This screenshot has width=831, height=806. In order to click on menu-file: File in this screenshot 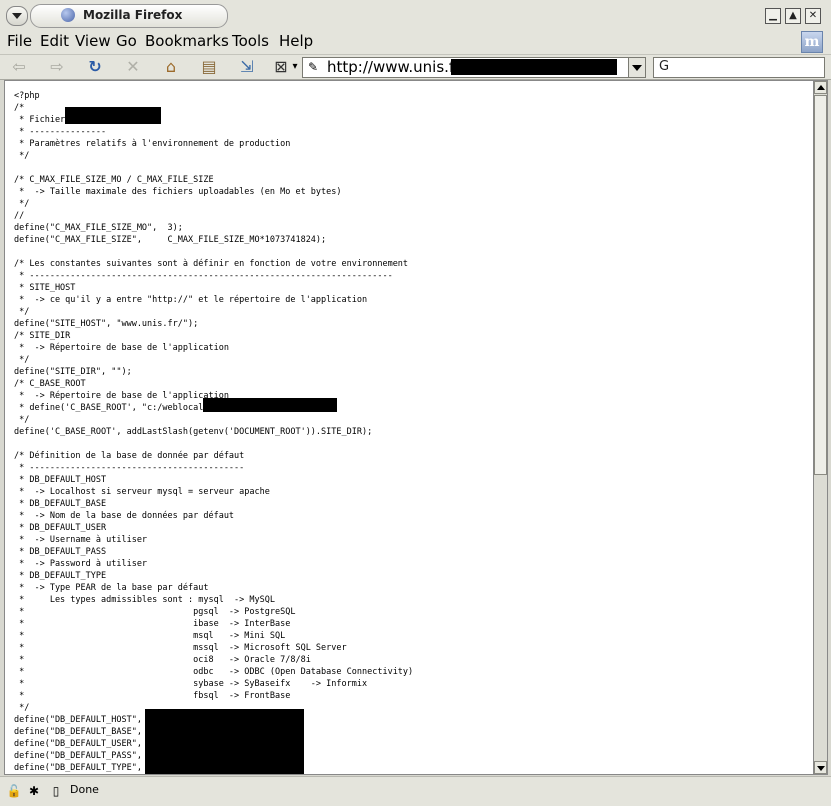, I will do `click(19, 41)`.